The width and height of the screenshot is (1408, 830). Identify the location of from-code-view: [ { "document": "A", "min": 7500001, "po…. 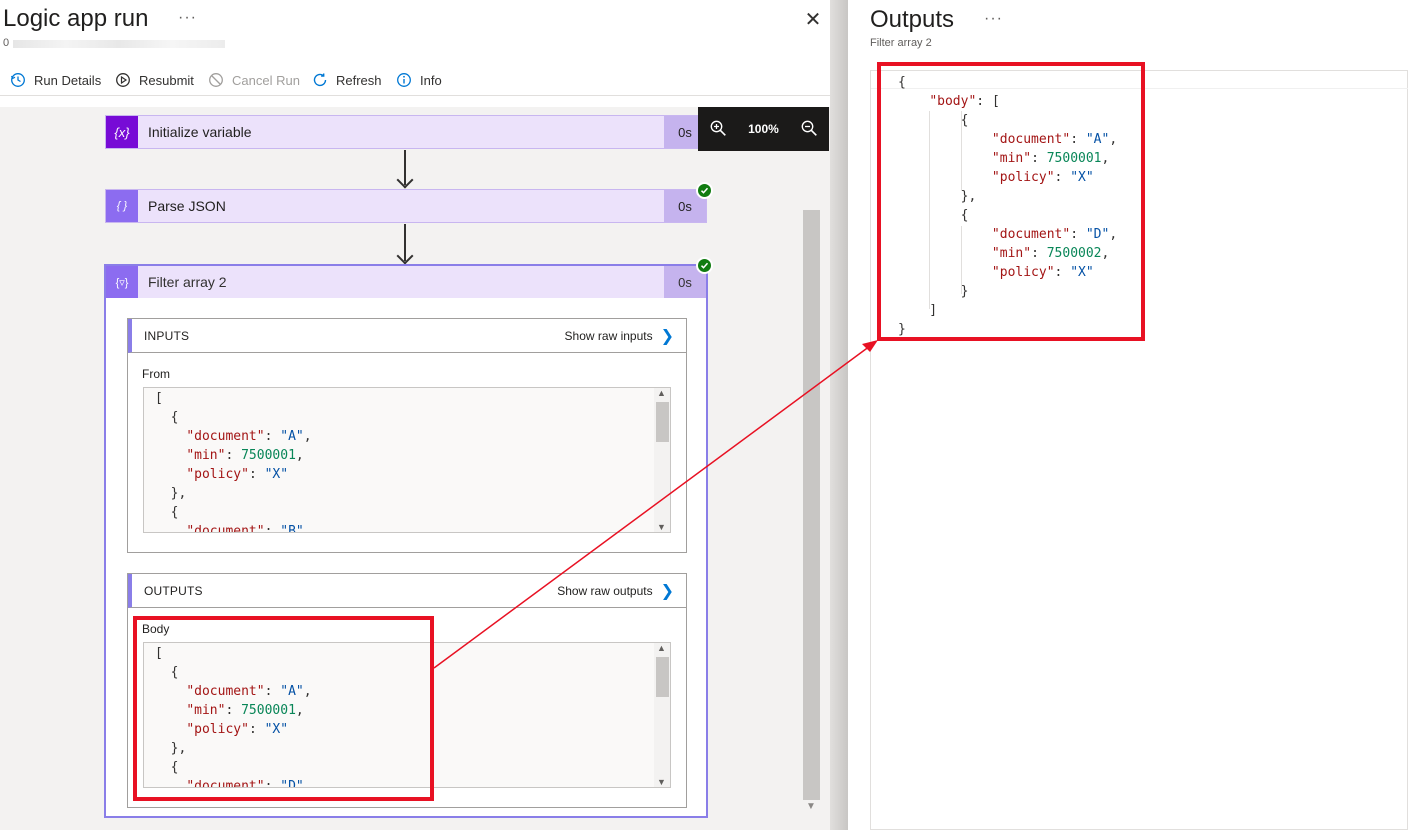
(407, 460).